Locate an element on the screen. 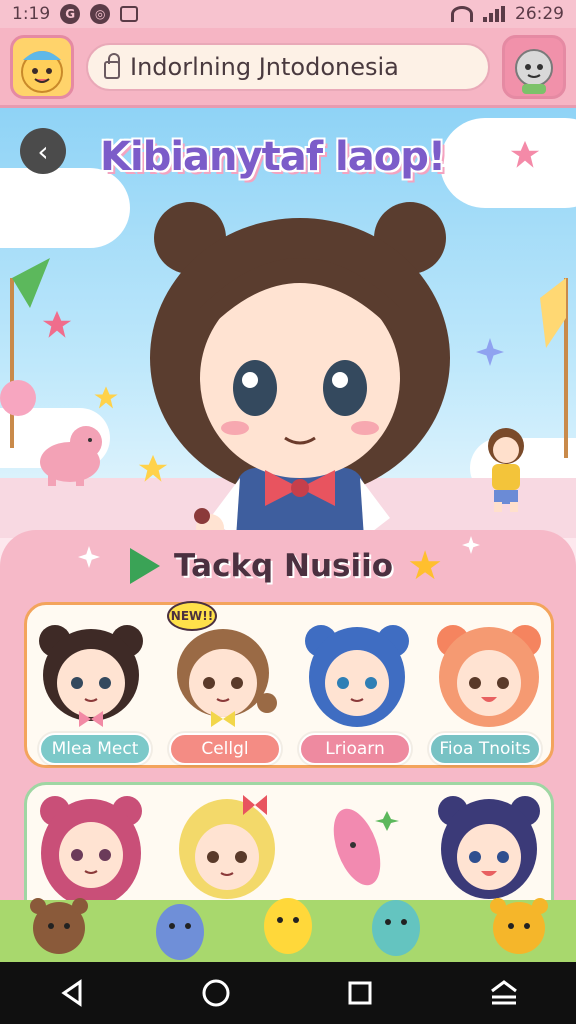 The height and width of the screenshot is (1024, 576). panel-title-text: Tackq Nusiio is located at coordinates (284, 566).